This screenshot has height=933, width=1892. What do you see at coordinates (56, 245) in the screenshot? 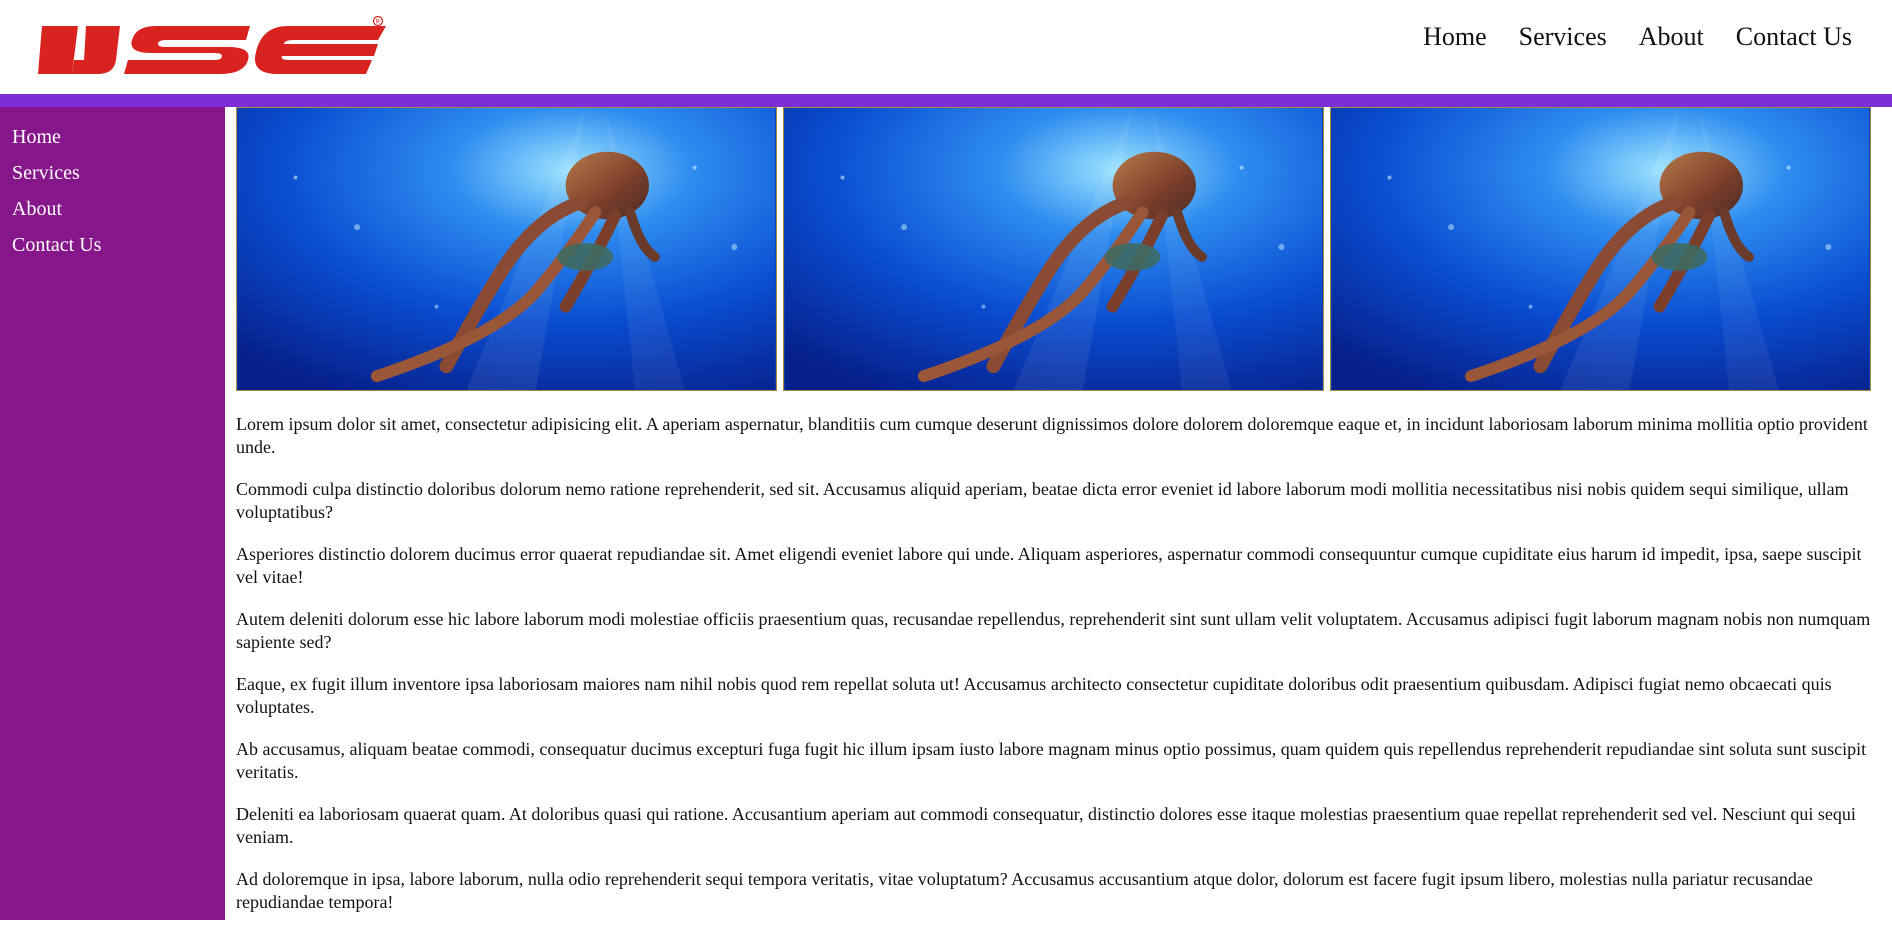
I see `sidebar-link-contact-us: Contact Us` at bounding box center [56, 245].